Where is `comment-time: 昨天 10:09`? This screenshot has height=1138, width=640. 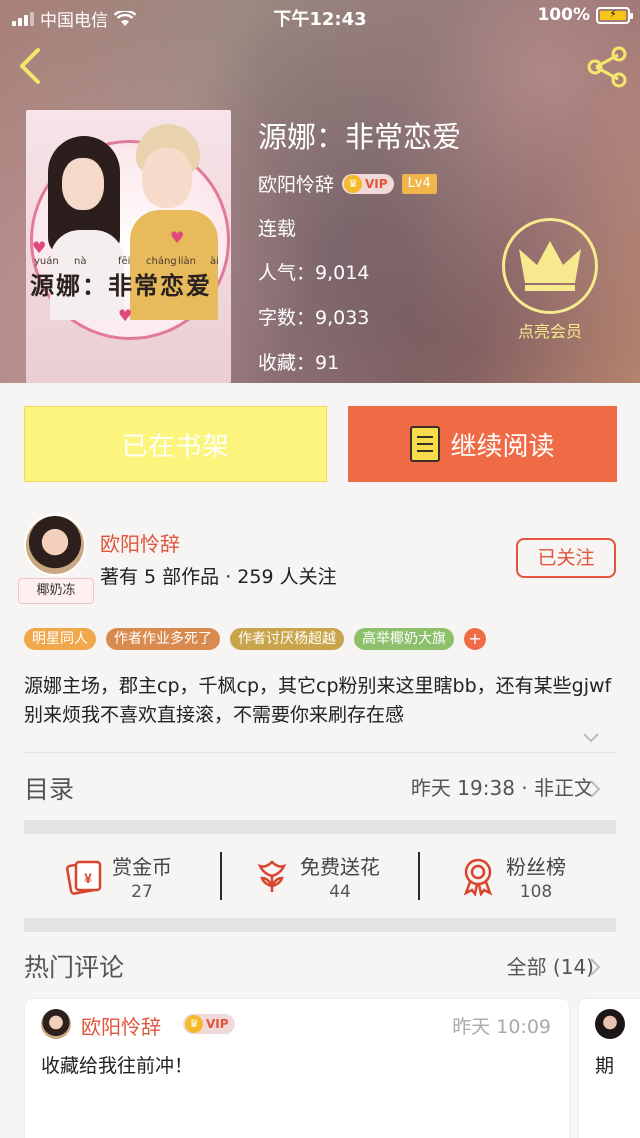
comment-time: 昨天 10:09 is located at coordinates (501, 1027).